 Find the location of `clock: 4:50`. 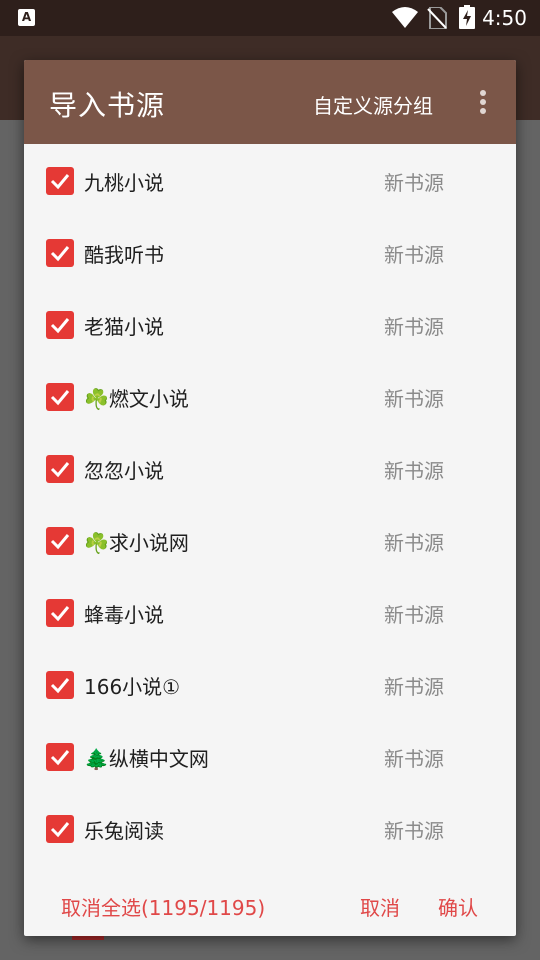

clock: 4:50 is located at coordinates (504, 18).